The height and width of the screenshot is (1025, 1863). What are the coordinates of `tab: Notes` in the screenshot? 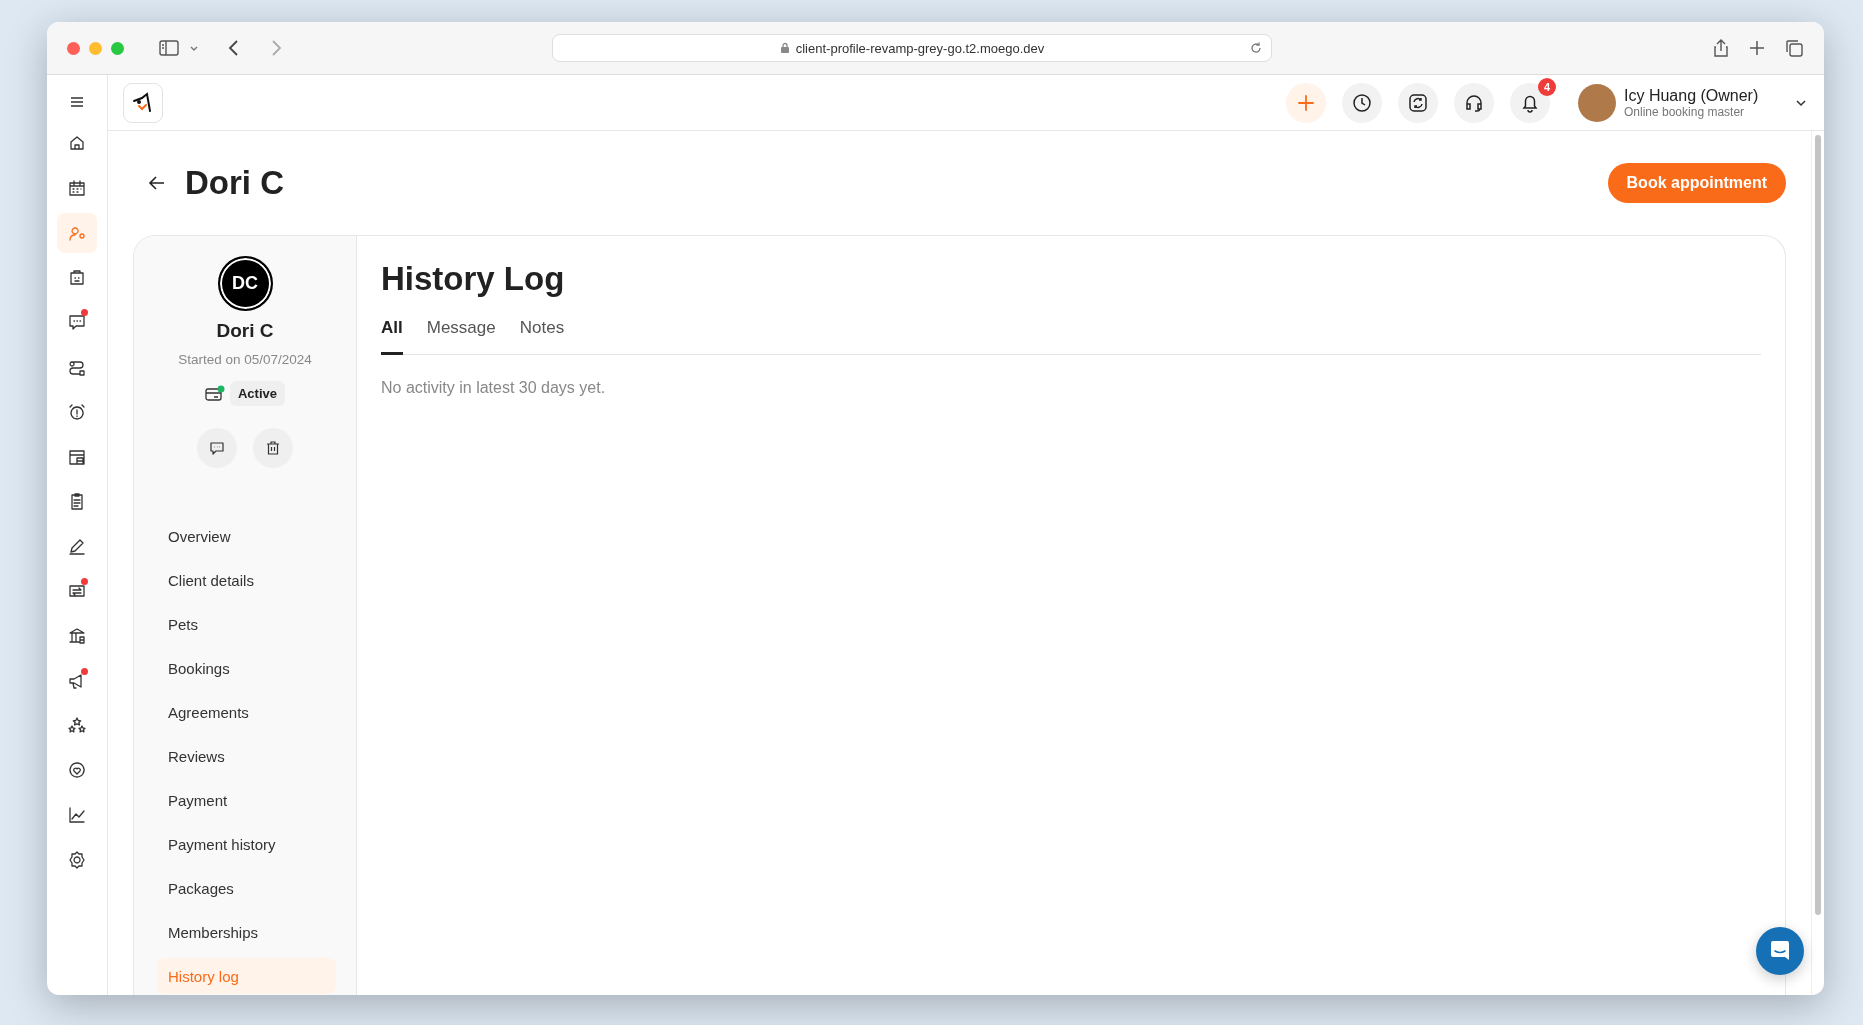 It's located at (542, 336).